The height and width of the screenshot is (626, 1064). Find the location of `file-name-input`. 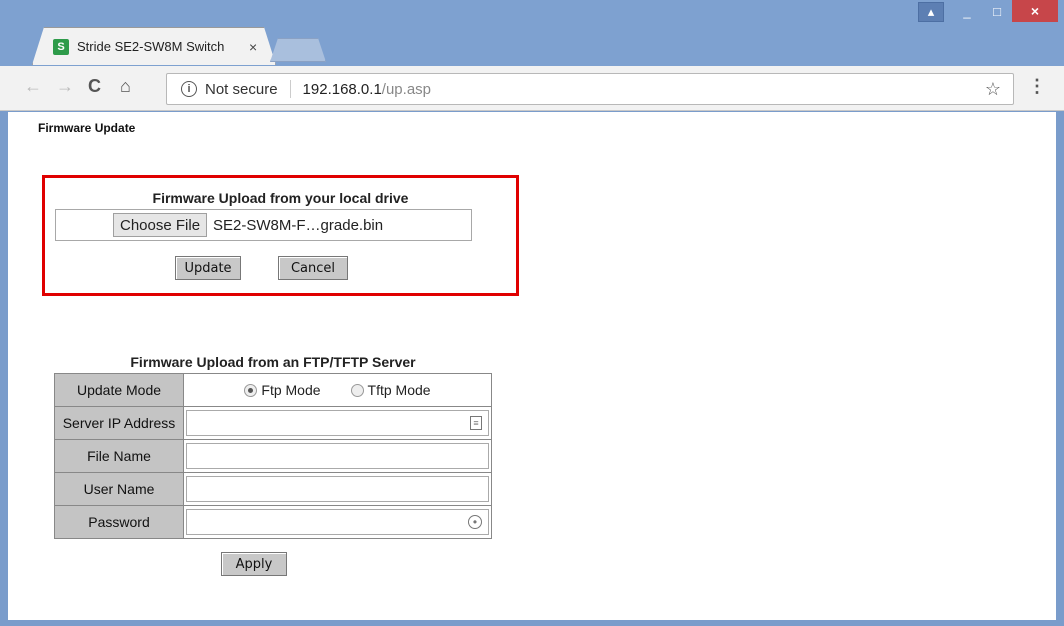

file-name-input is located at coordinates (337, 456).